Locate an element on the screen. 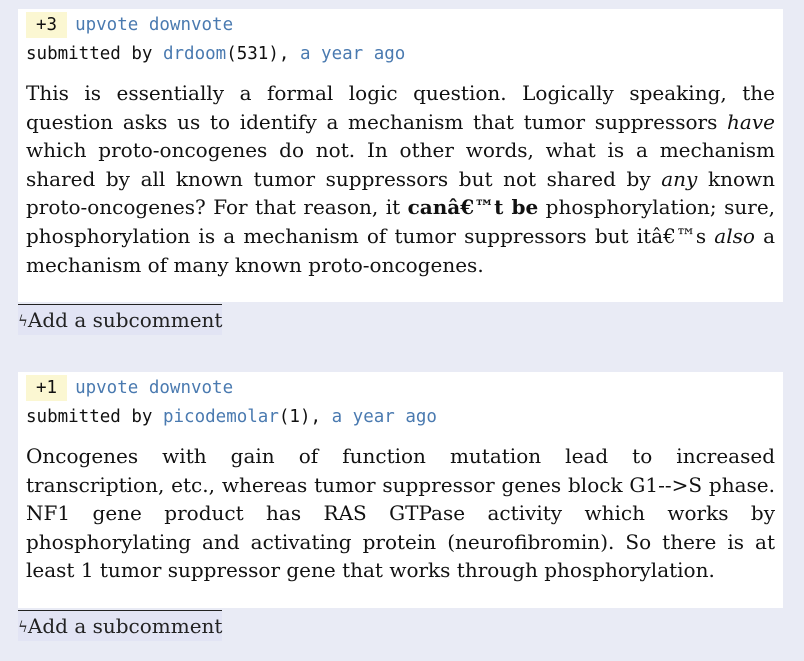 The width and height of the screenshot is (804, 661). vote-line: +3 upvote downvote is located at coordinates (404, 25).